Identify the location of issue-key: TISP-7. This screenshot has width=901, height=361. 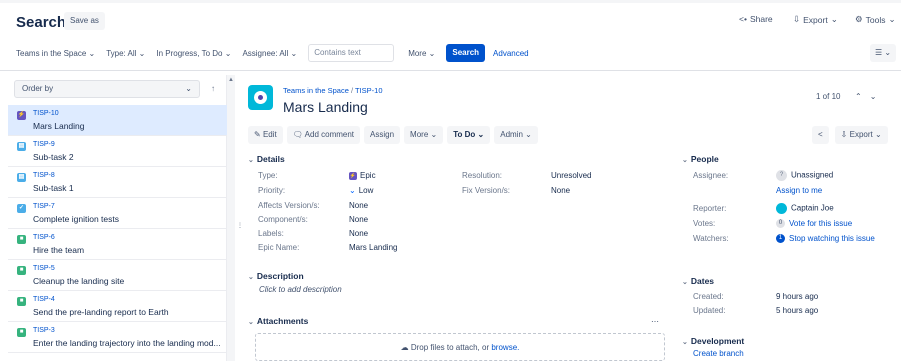
(44, 206).